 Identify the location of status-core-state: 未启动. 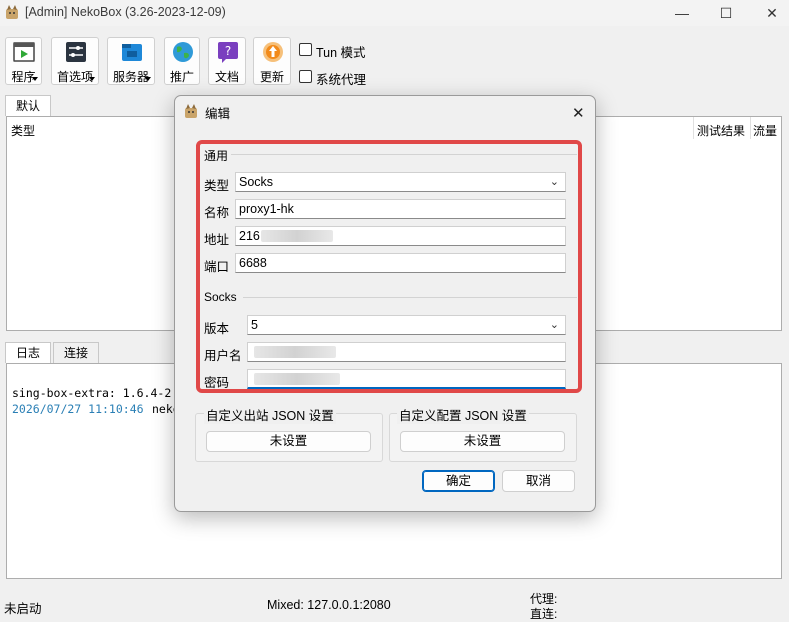
(23, 609).